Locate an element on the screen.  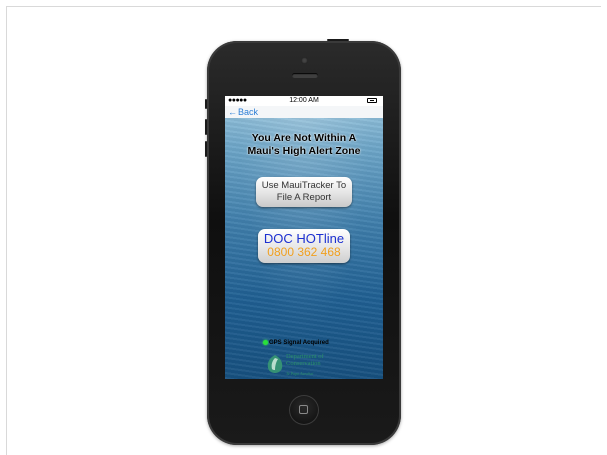
hotline-title: DOC HOTline is located at coordinates (304, 238).